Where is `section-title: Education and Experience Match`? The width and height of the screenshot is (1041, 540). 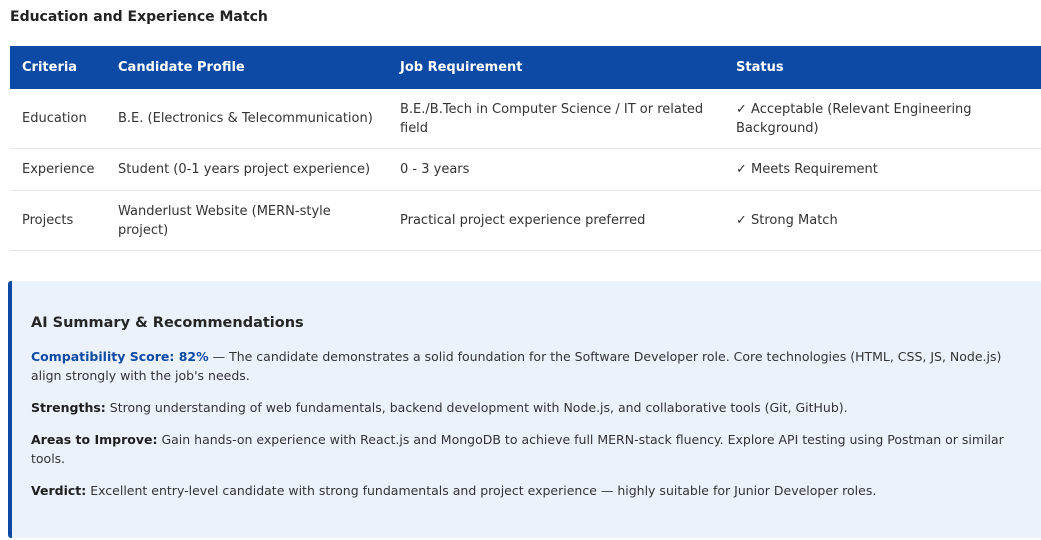
section-title: Education and Experience Match is located at coordinates (139, 17).